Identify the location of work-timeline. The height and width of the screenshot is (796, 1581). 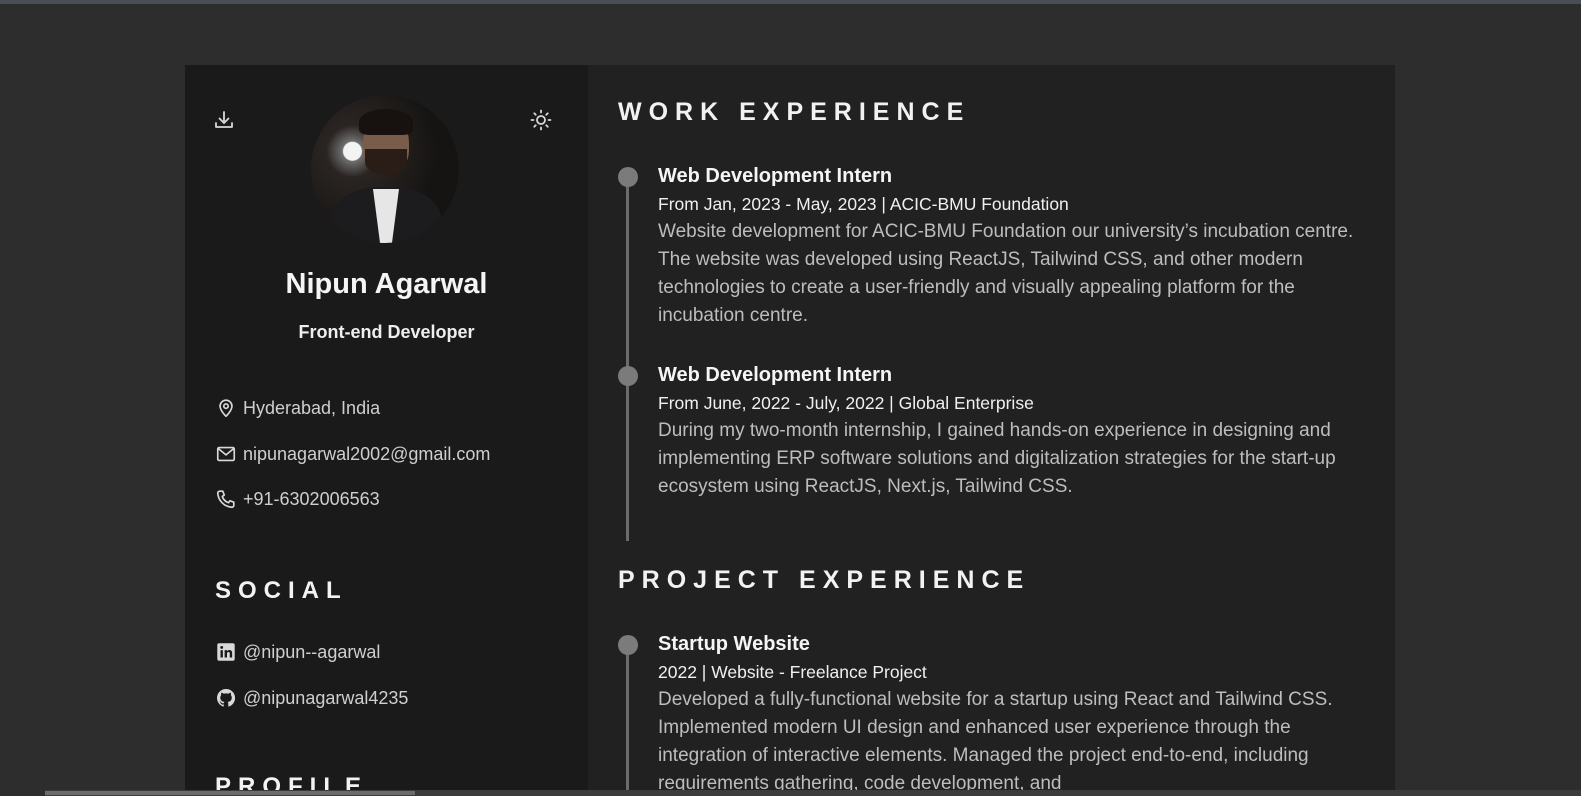
(627, 359).